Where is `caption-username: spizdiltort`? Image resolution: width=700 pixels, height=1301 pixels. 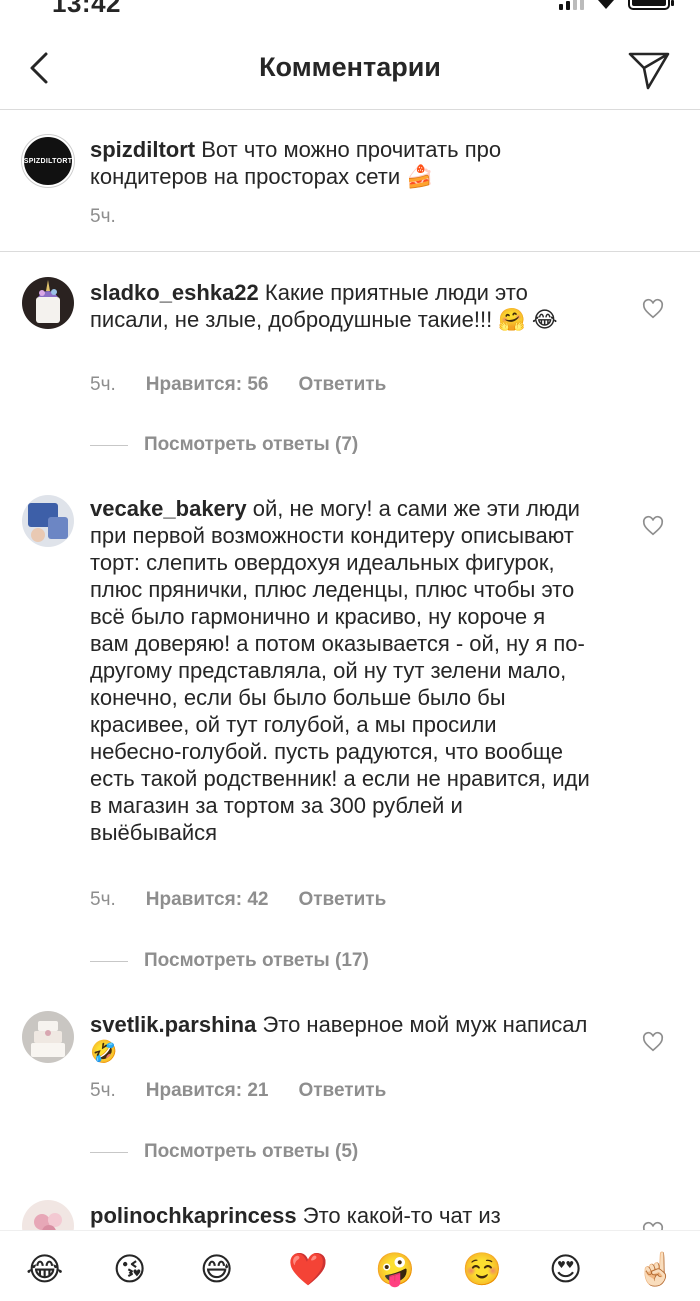
caption-username: spizdiltort is located at coordinates (142, 149).